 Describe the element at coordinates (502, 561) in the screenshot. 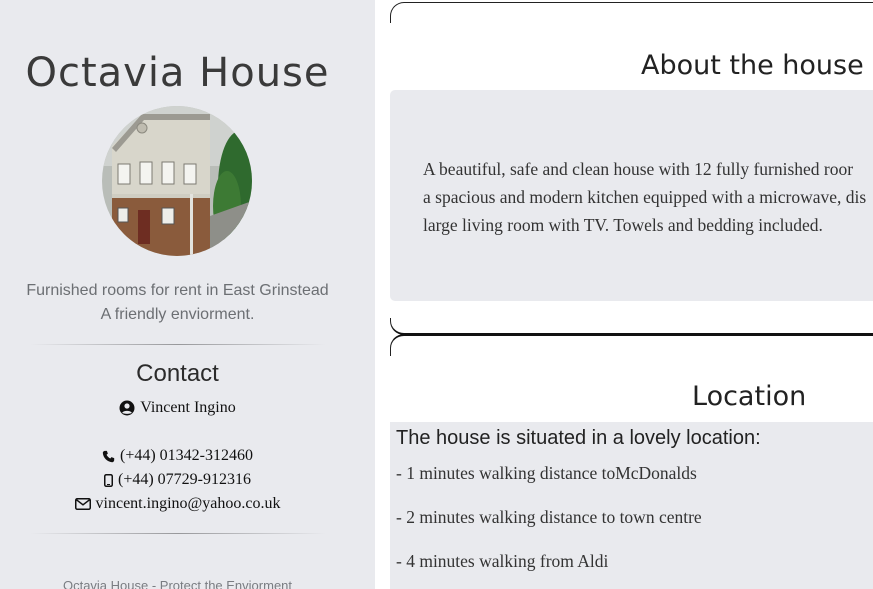

I see `location-item: - 4 minutes walking from Aldi` at that location.